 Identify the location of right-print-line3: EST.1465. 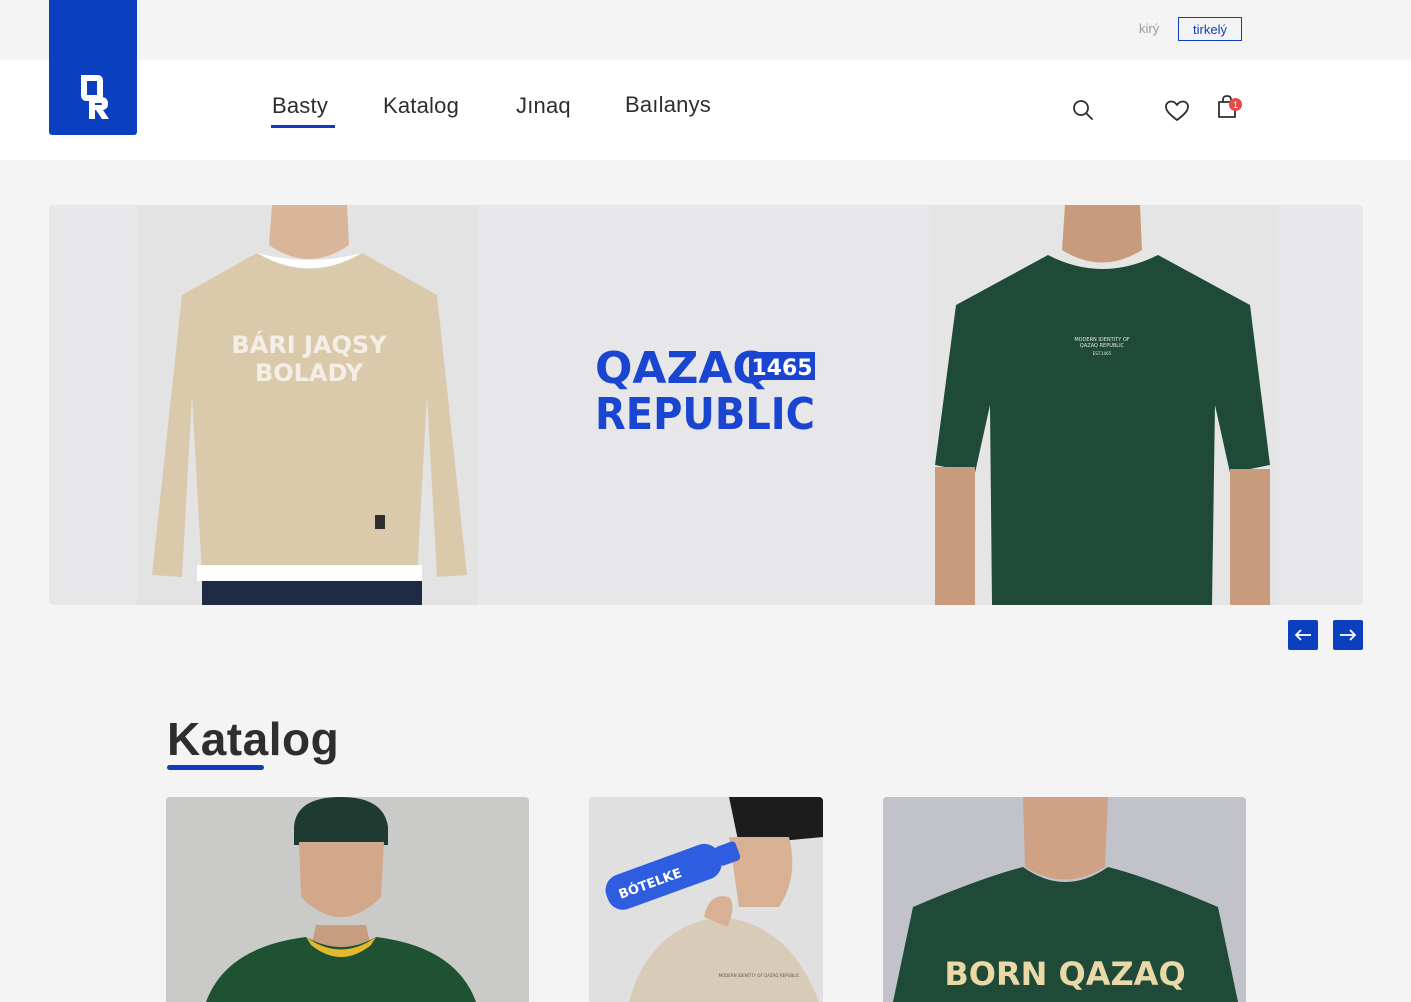
(1102, 353).